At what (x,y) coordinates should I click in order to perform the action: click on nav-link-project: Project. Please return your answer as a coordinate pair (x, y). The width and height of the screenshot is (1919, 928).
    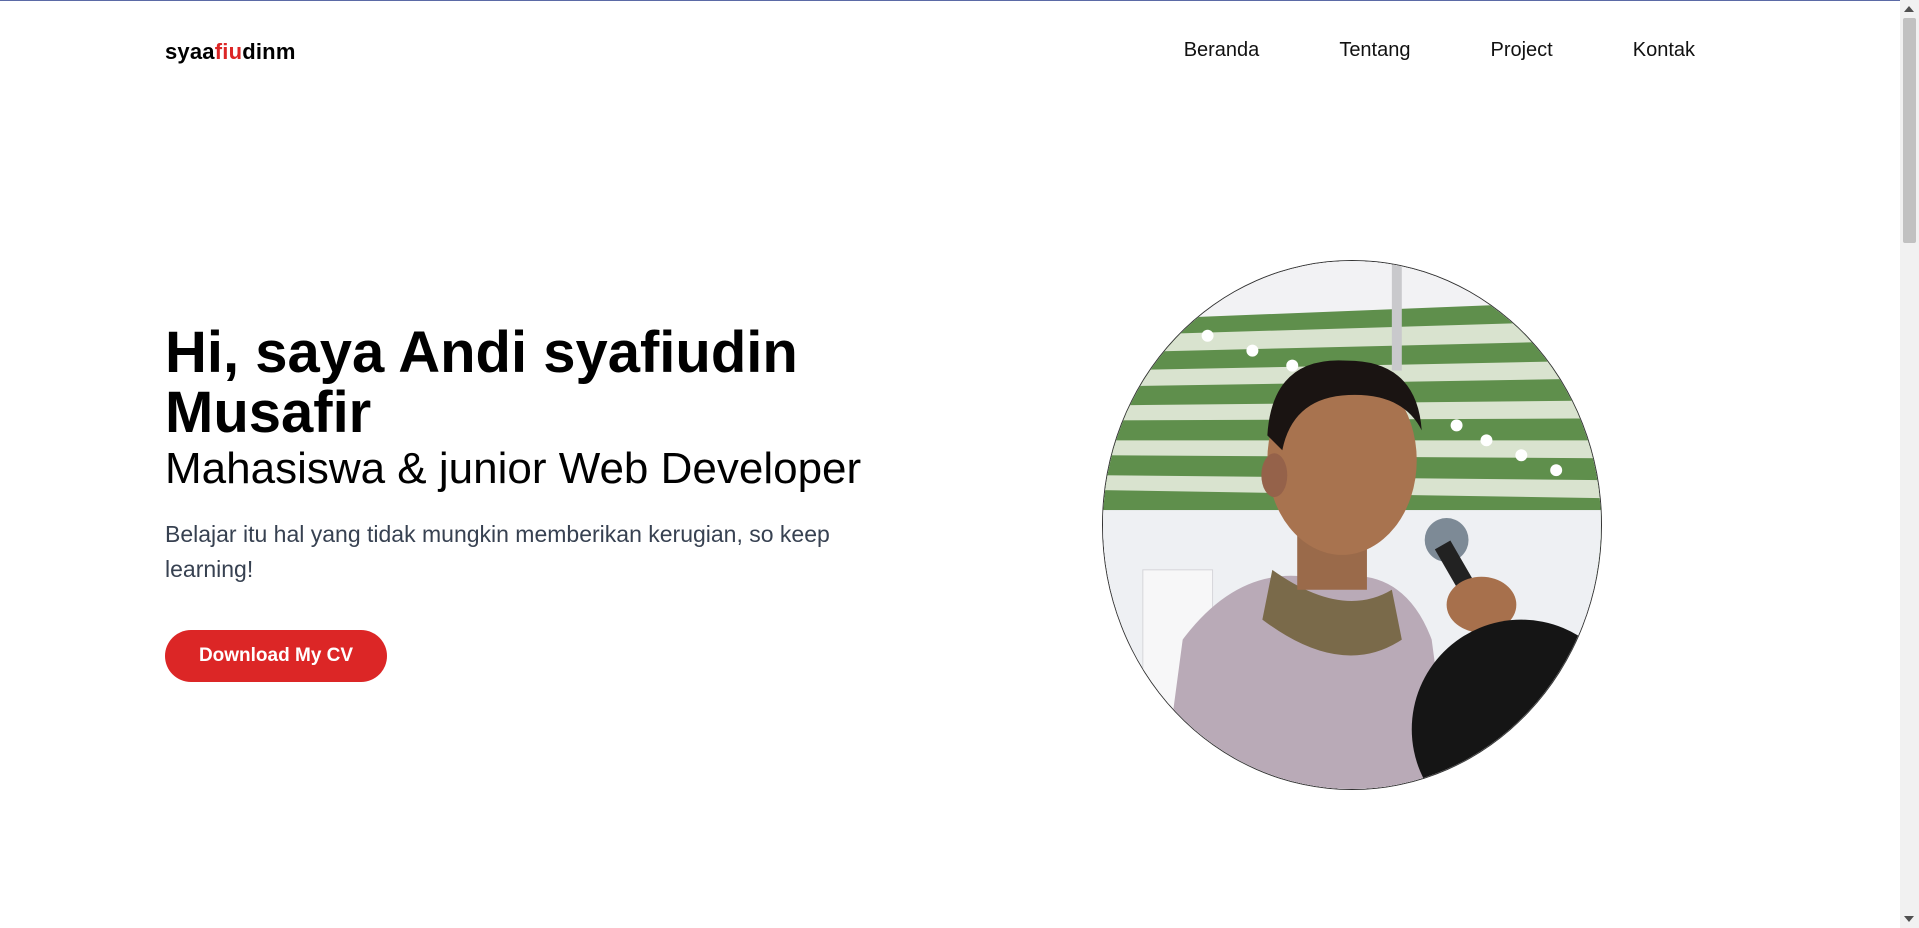
    Looking at the image, I should click on (1521, 50).